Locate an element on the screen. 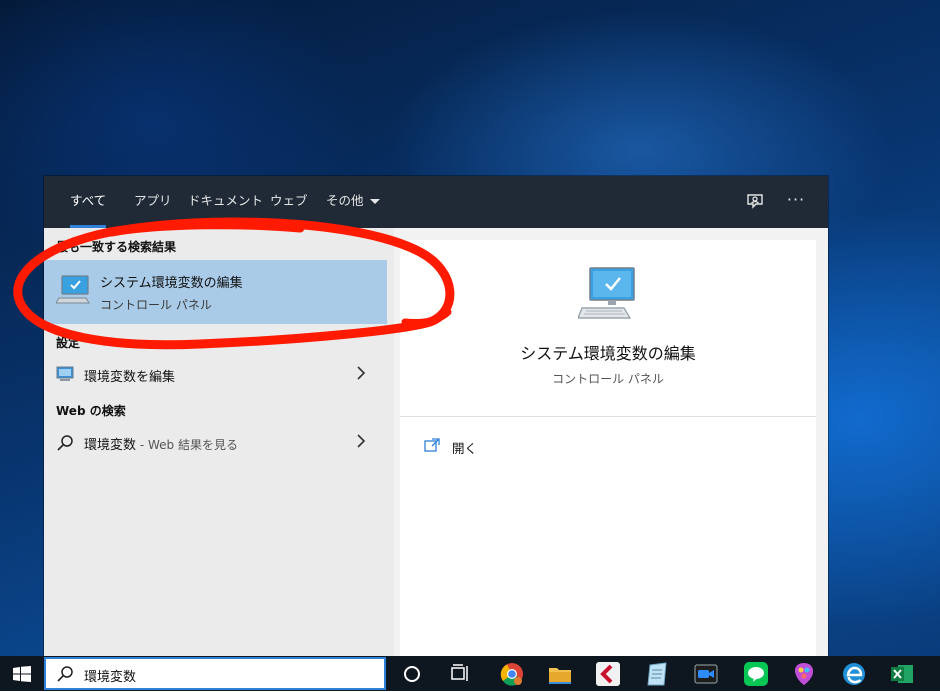  open-icon is located at coordinates (432, 445).